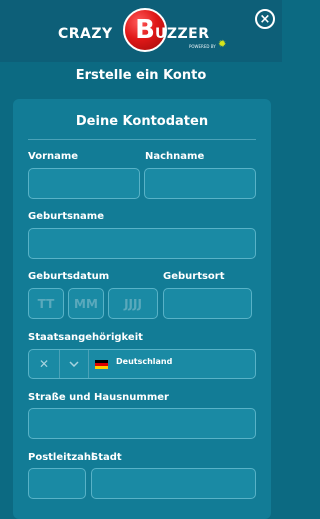 Image resolution: width=320 pixels, height=519 pixels. I want to click on logo-word-crazy: CRAZY, so click(85, 34).